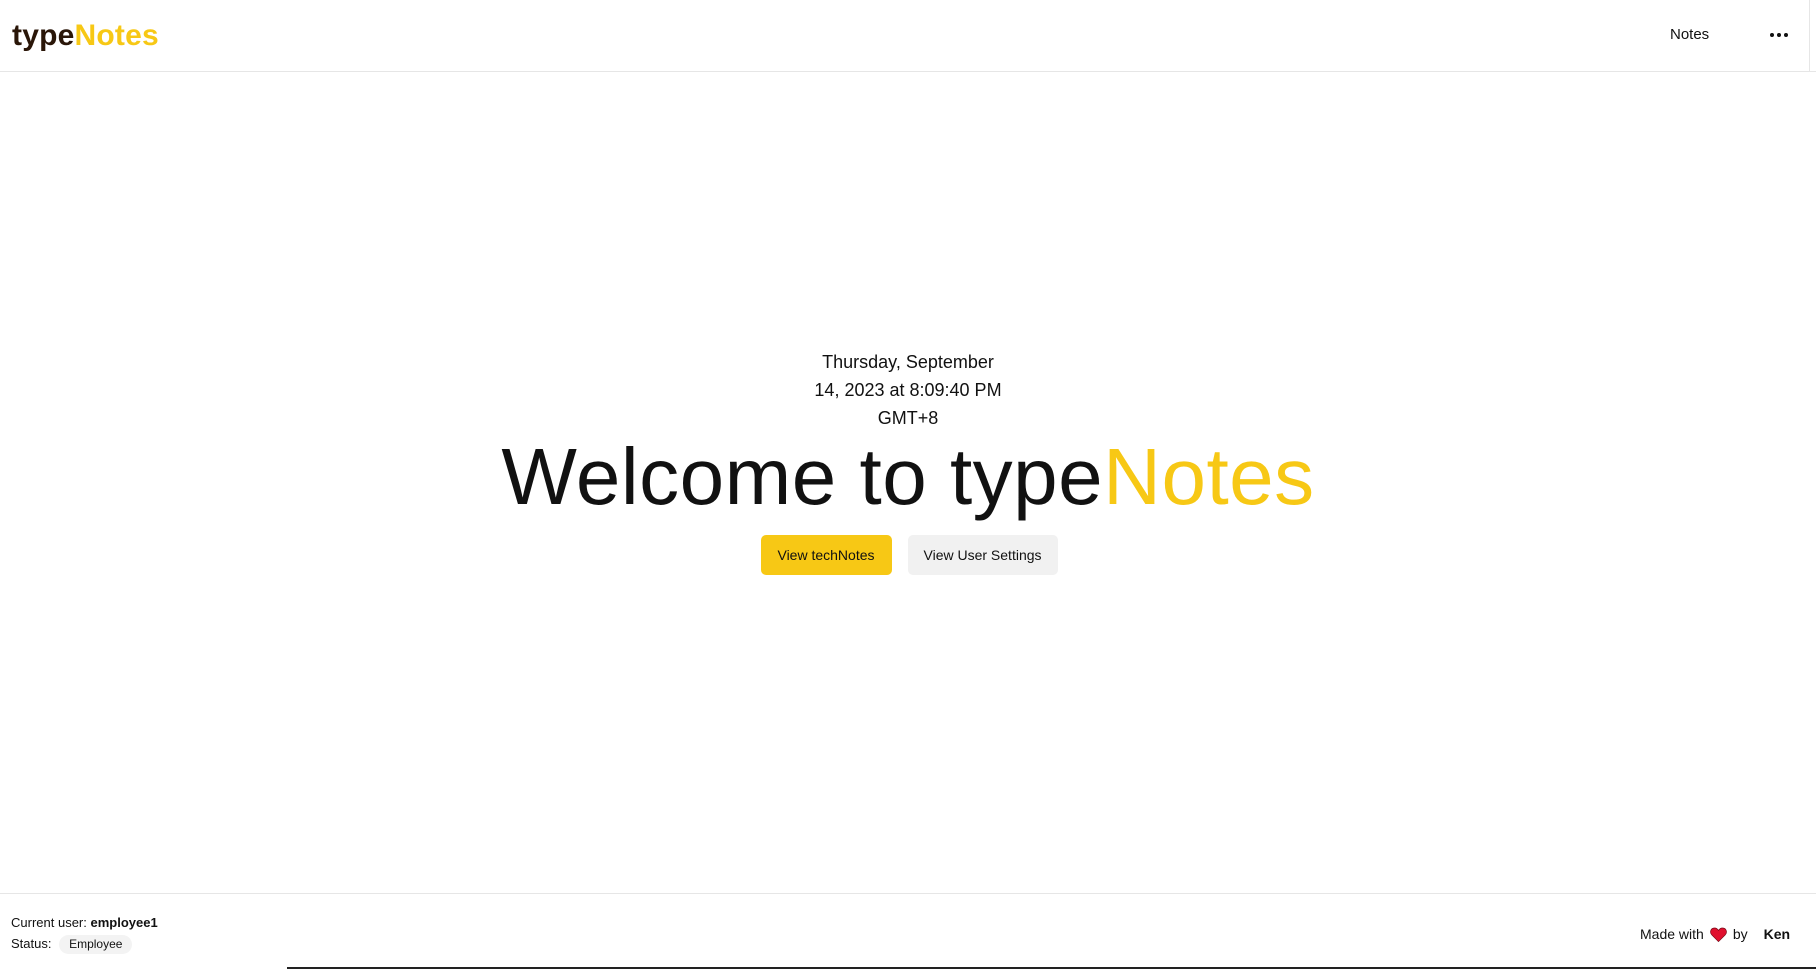  What do you see at coordinates (49, 922) in the screenshot?
I see `current-user-label: Current user:` at bounding box center [49, 922].